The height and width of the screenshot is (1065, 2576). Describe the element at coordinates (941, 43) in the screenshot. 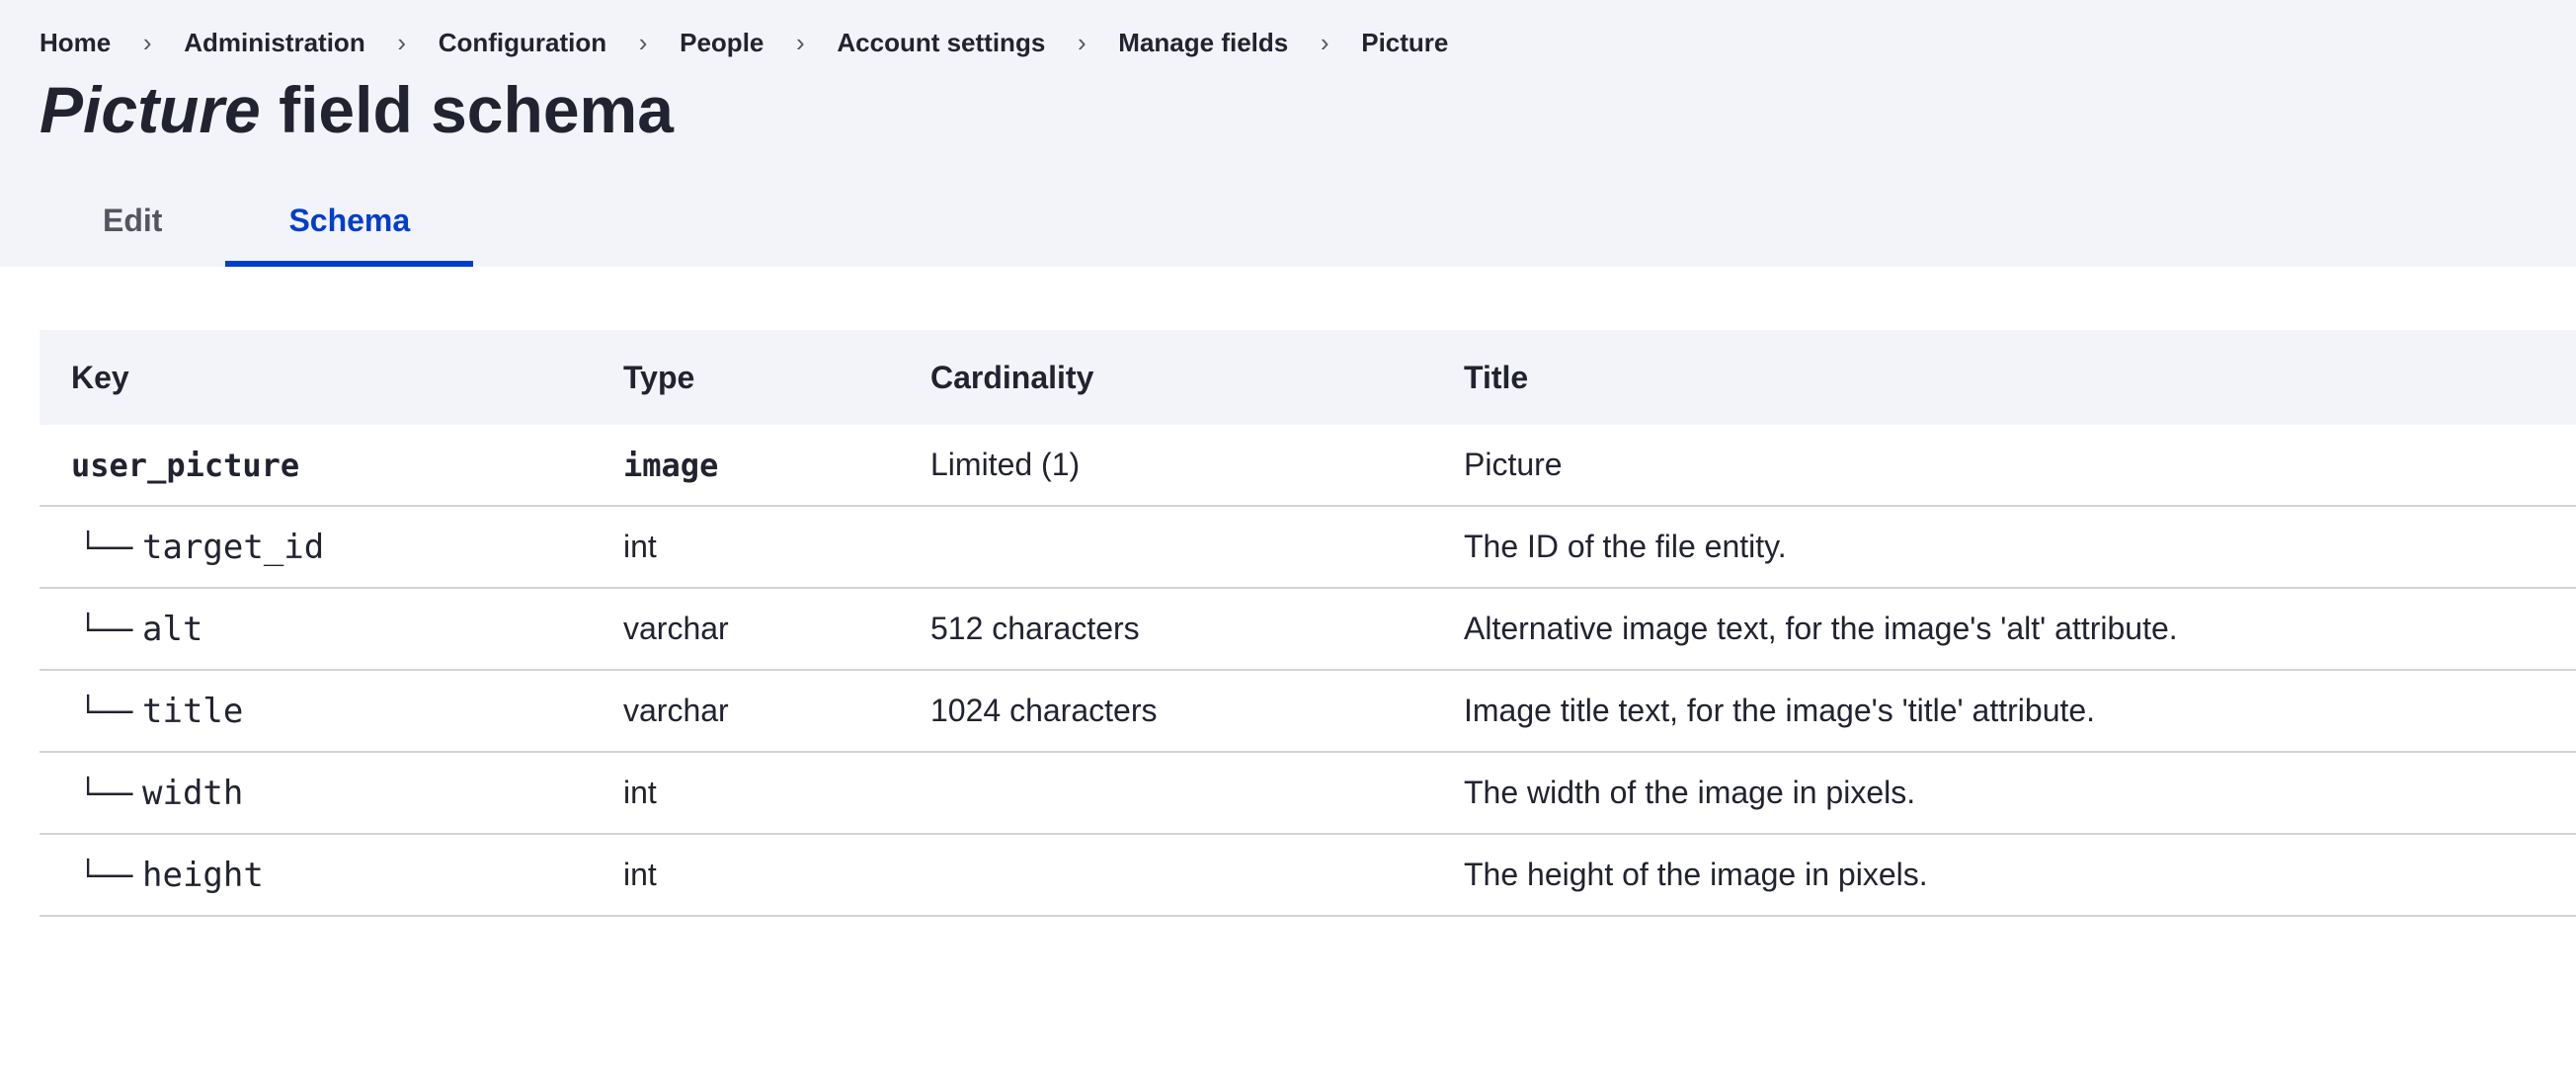

I see `breadcrumb-item-account-settings: Account settings` at that location.